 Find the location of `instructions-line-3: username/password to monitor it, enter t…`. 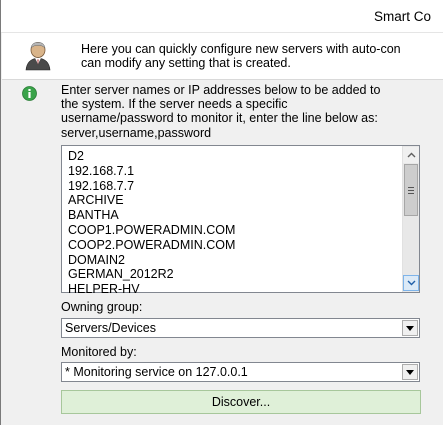

instructions-line-3: username/password to monitor it, enter t… is located at coordinates (219, 118).